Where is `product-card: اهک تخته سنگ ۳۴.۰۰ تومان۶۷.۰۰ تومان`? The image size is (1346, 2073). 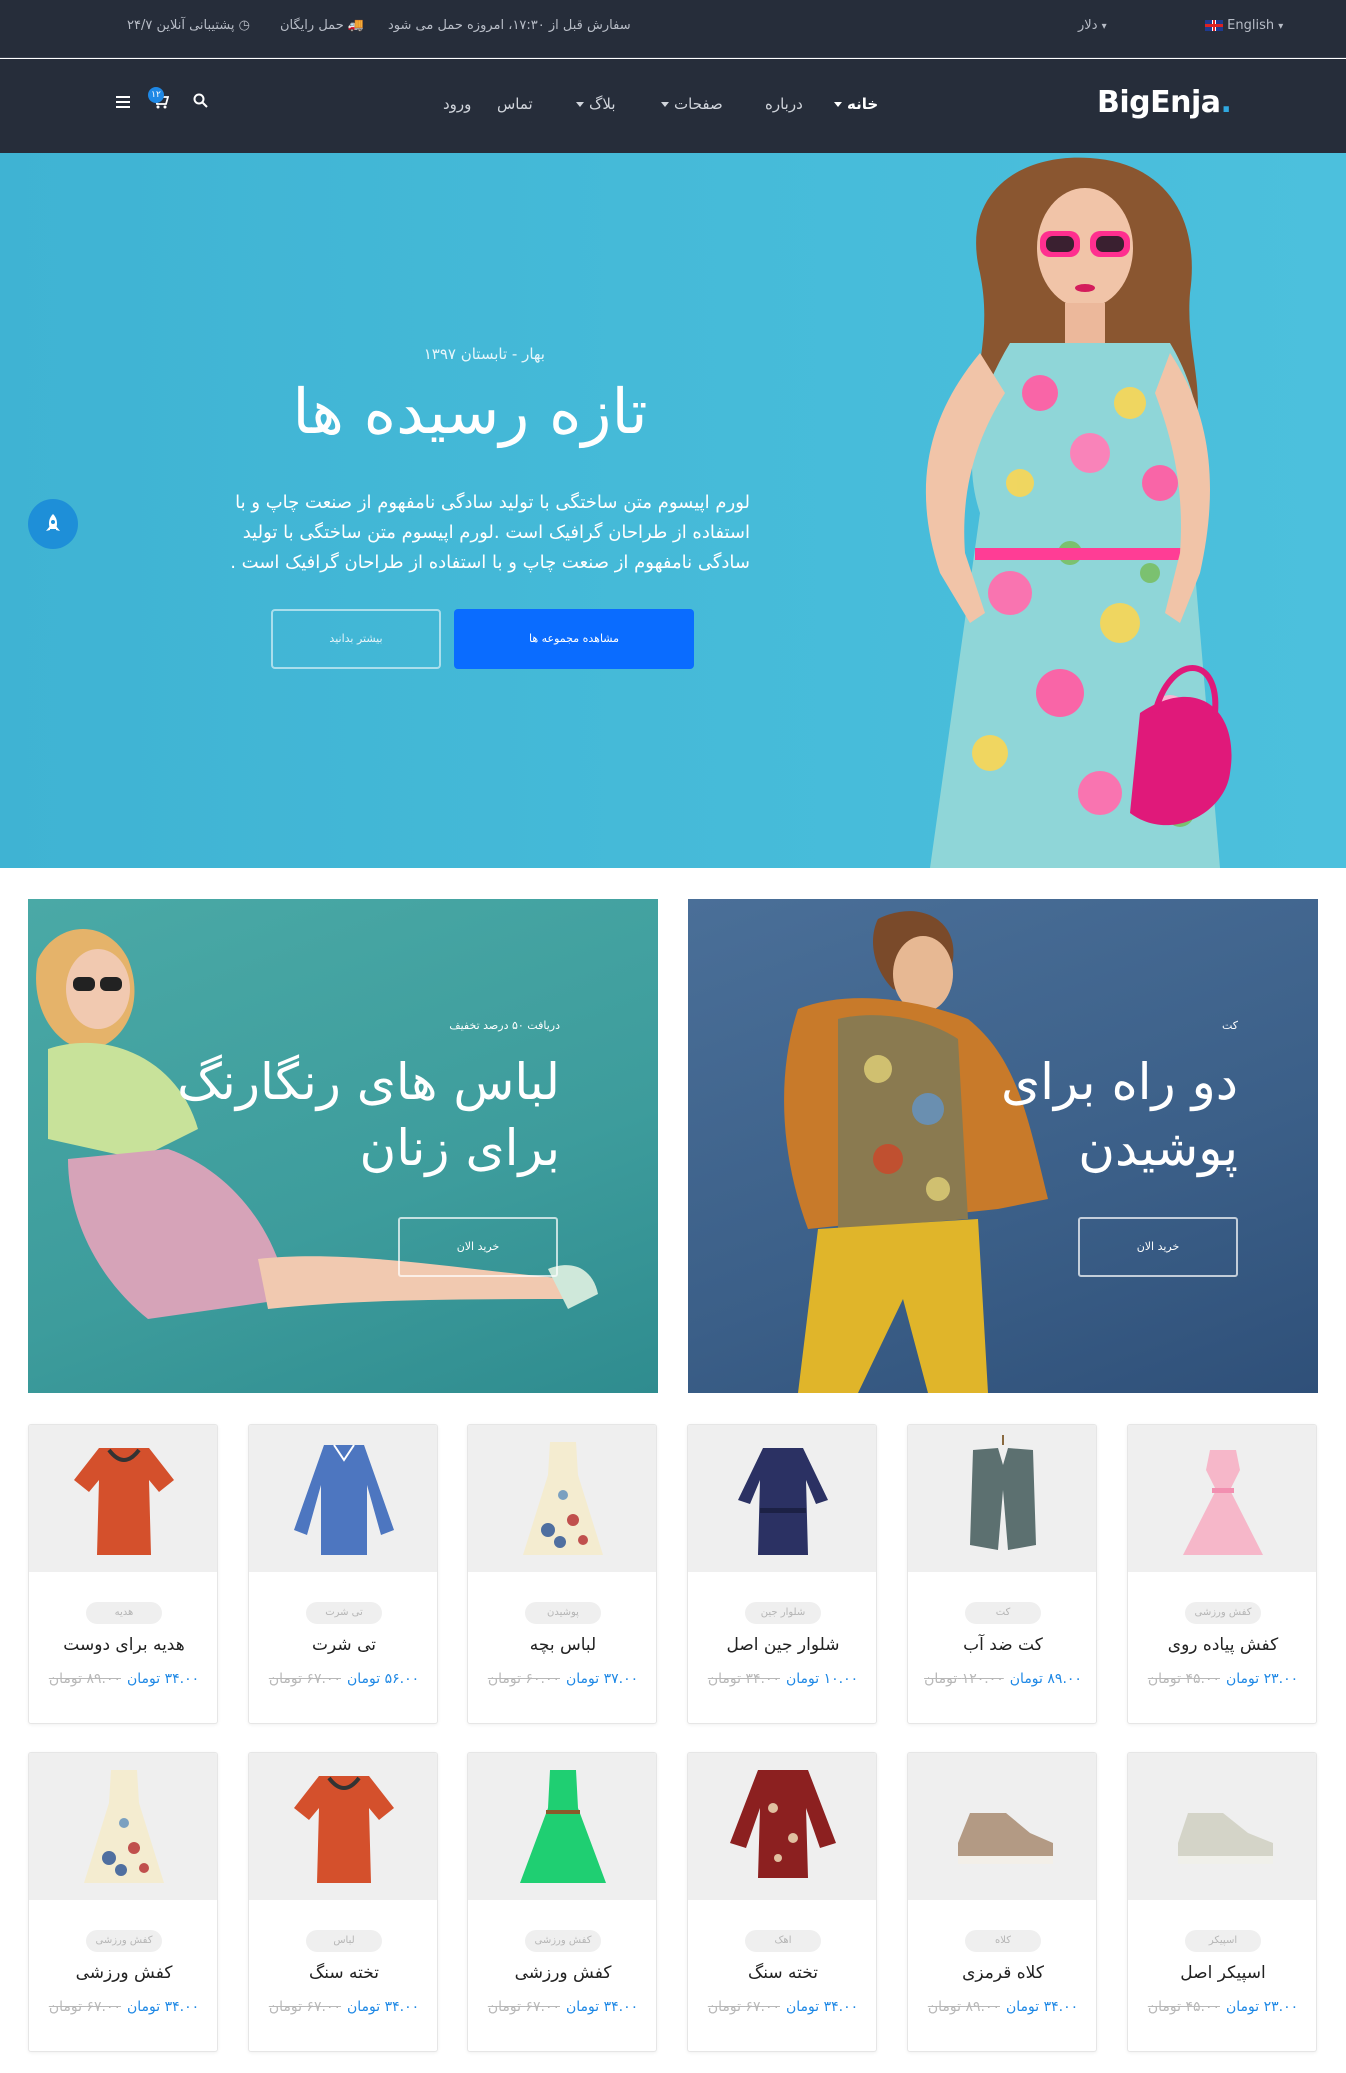 product-card: اهک تخته سنگ ۳۴.۰۰ تومان۶۷.۰۰ تومان is located at coordinates (782, 1902).